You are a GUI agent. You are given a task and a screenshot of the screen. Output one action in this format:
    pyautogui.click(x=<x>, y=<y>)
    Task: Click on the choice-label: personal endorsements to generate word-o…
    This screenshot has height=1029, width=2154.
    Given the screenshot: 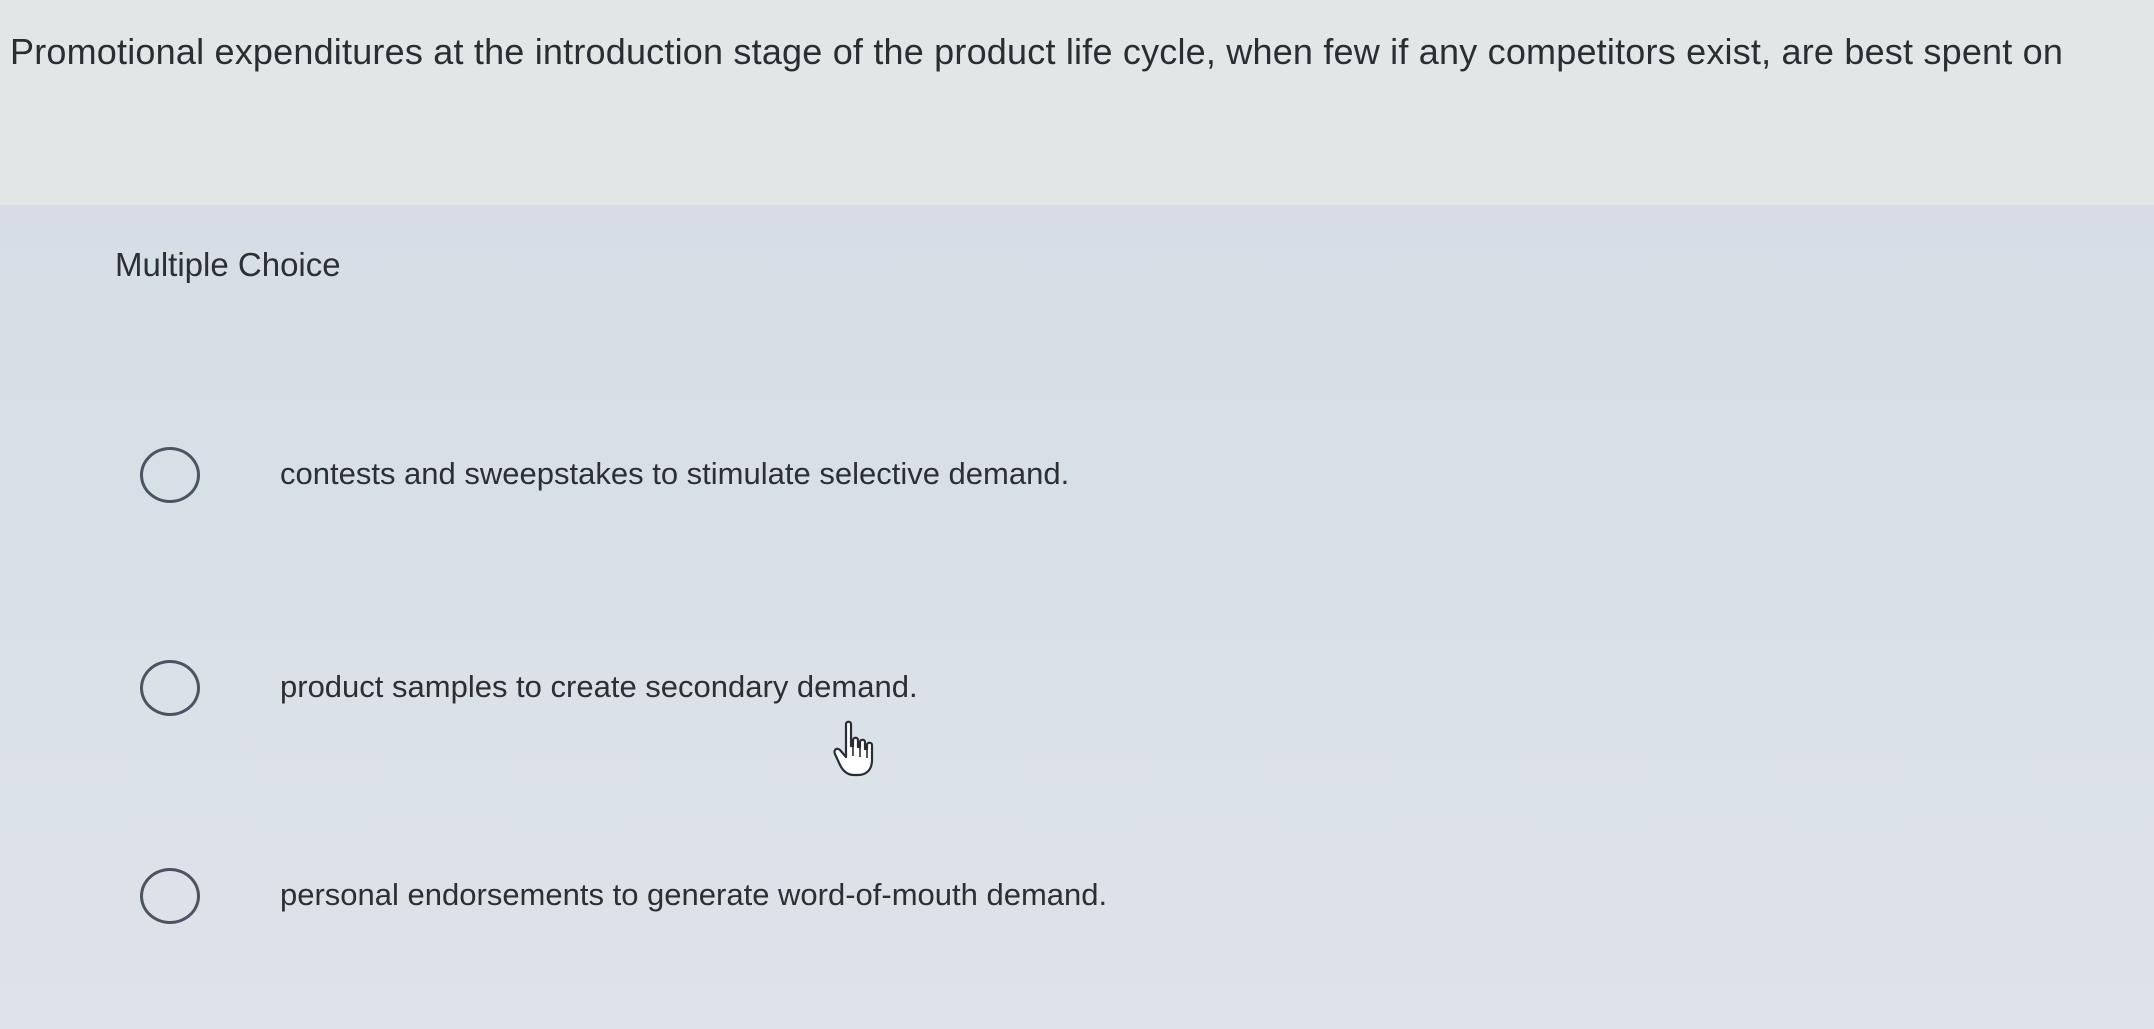 What is the action you would take?
    pyautogui.click(x=693, y=895)
    